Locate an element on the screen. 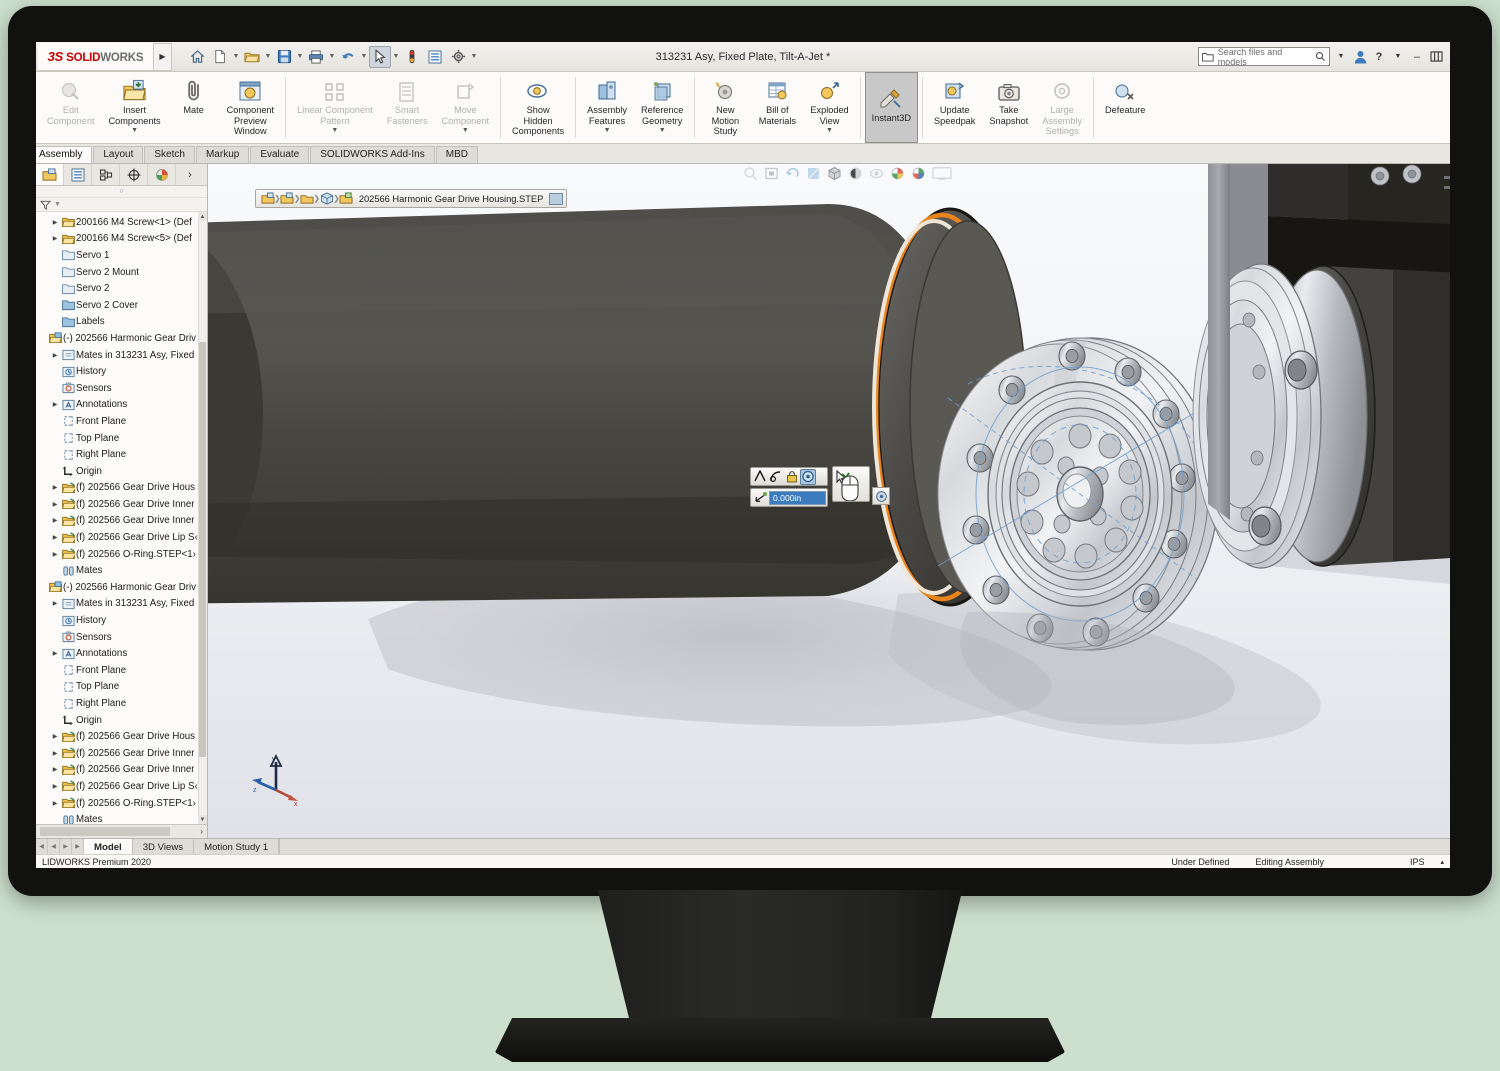 The height and width of the screenshot is (1071, 1500). zoom-to-fit-icon is located at coordinates (750, 173).